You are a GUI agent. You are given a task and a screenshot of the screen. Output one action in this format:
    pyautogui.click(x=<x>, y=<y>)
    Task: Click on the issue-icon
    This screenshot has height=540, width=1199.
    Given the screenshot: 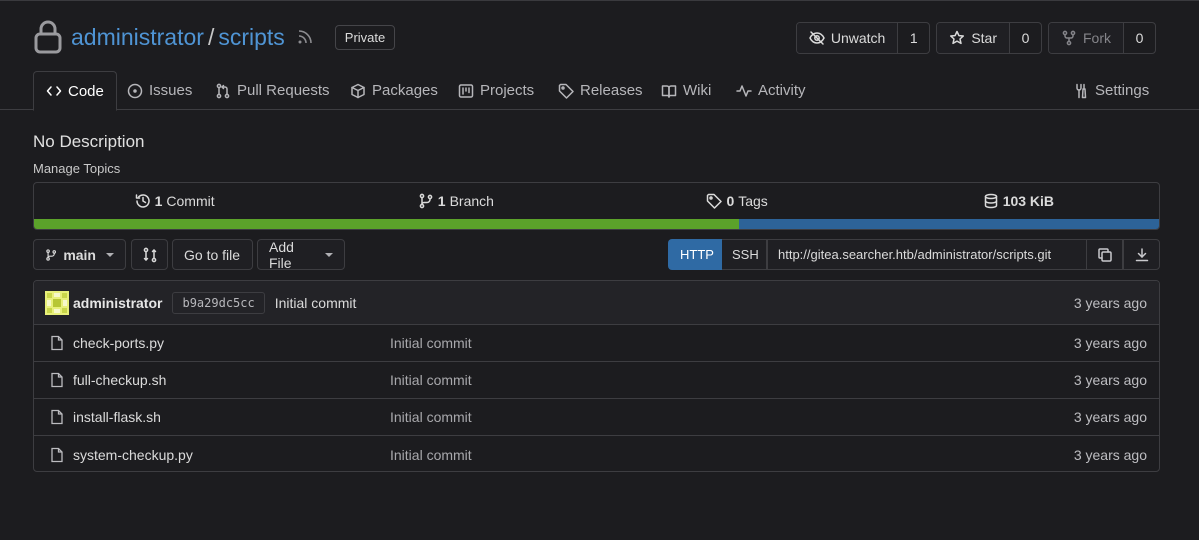 What is the action you would take?
    pyautogui.click(x=135, y=90)
    